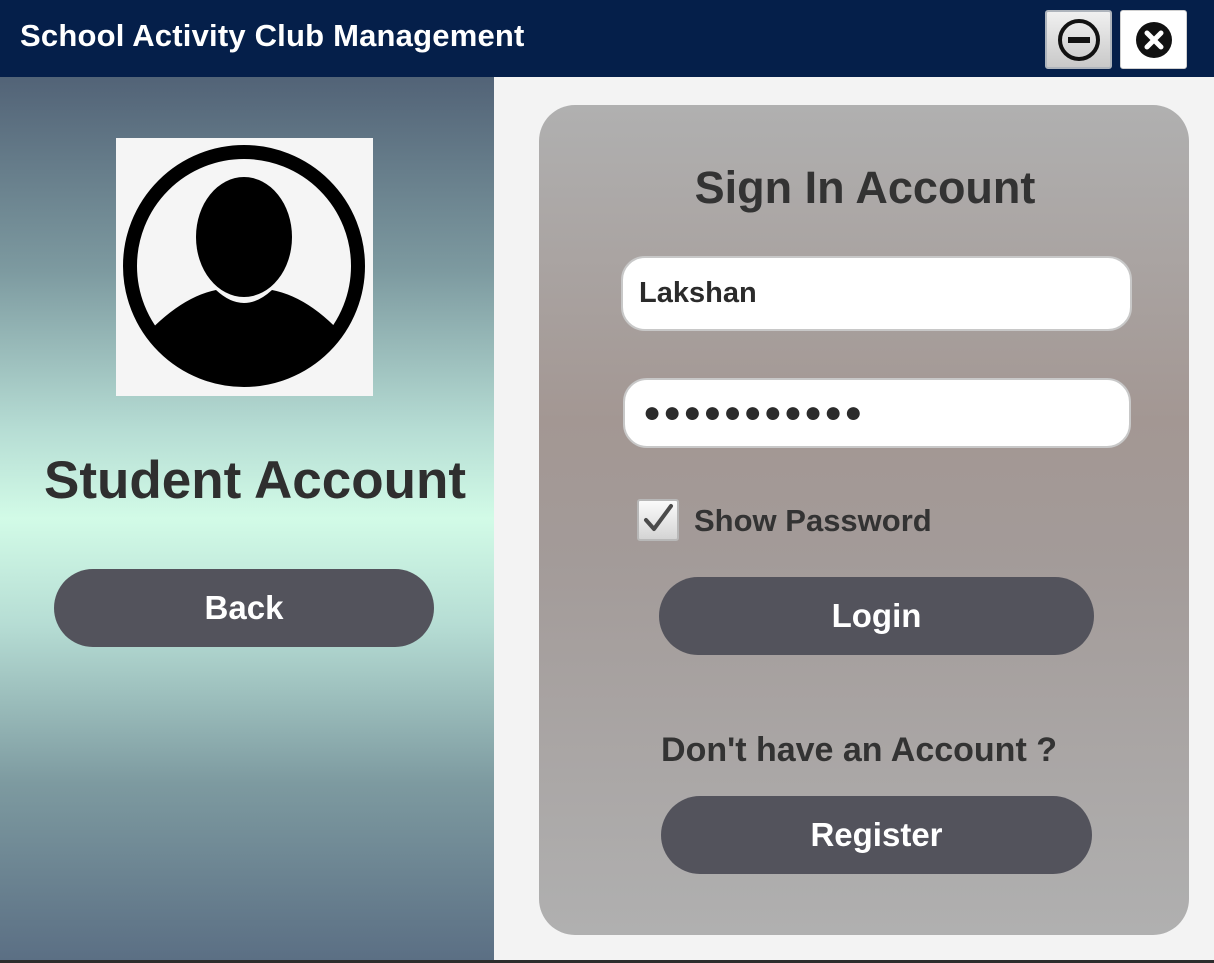 This screenshot has height=963, width=1214. I want to click on title-bar: School Activity Club Management, so click(607, 38).